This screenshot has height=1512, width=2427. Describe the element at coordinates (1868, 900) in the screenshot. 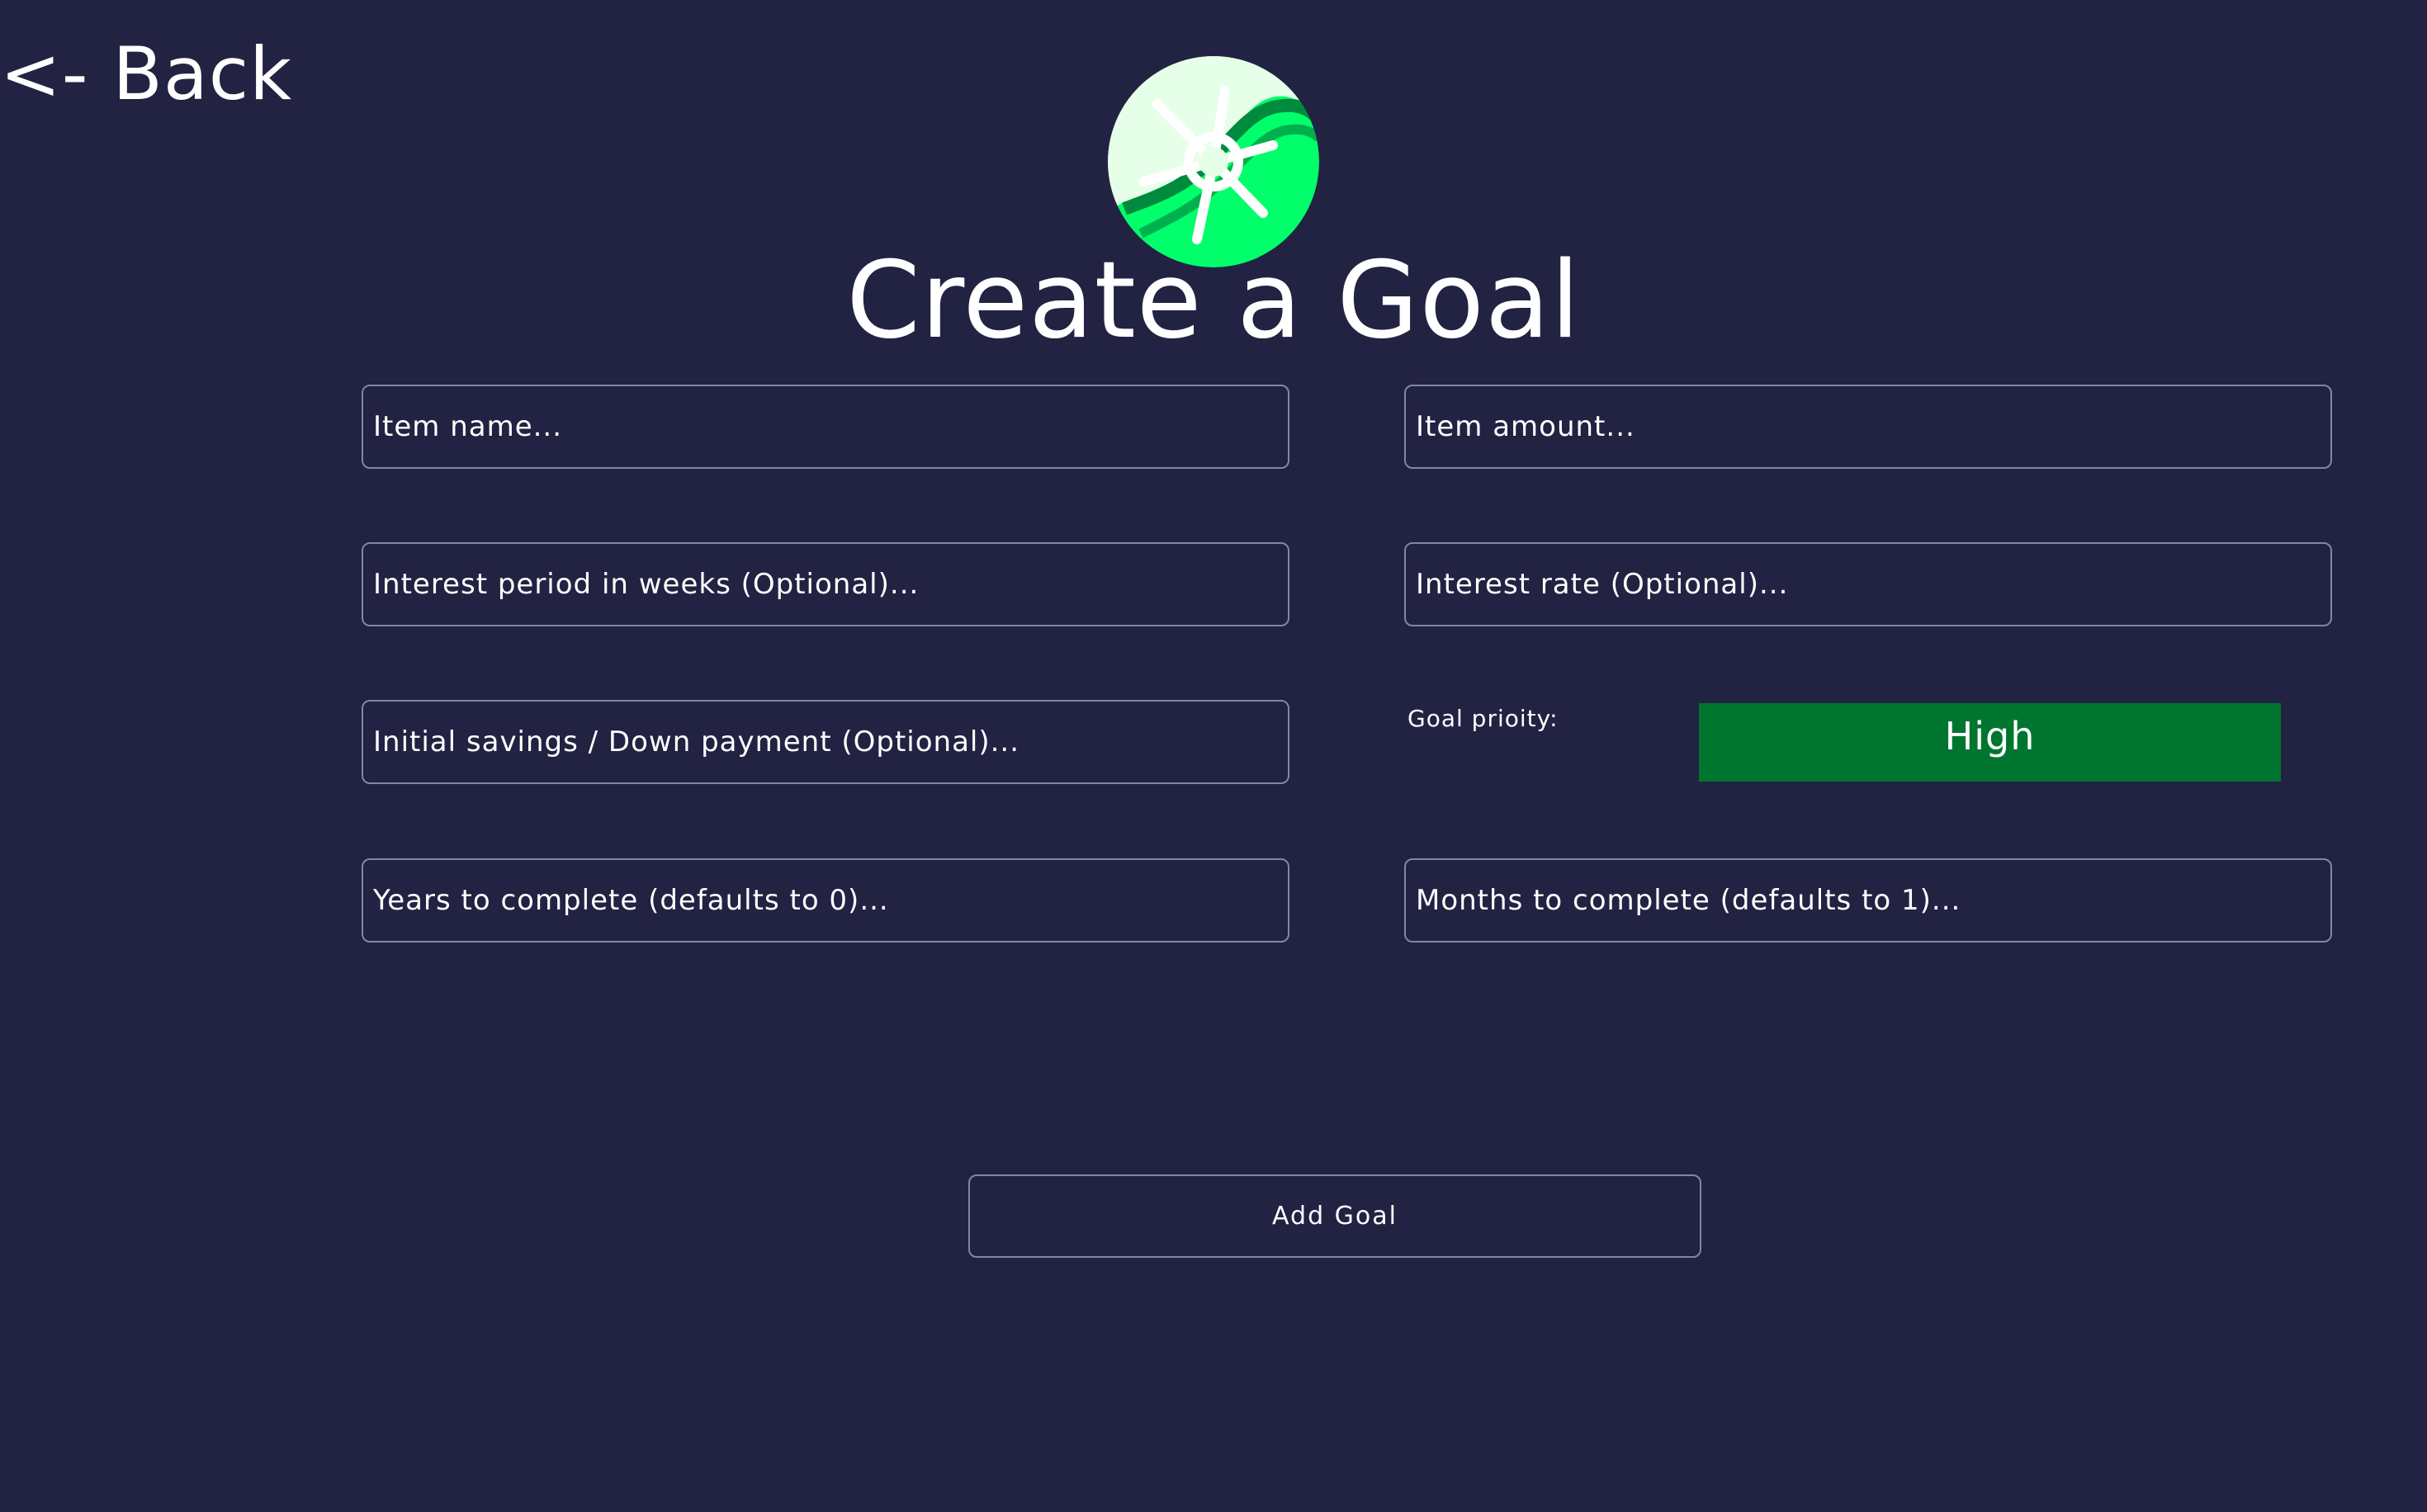

I see `months-to-complete-input` at that location.